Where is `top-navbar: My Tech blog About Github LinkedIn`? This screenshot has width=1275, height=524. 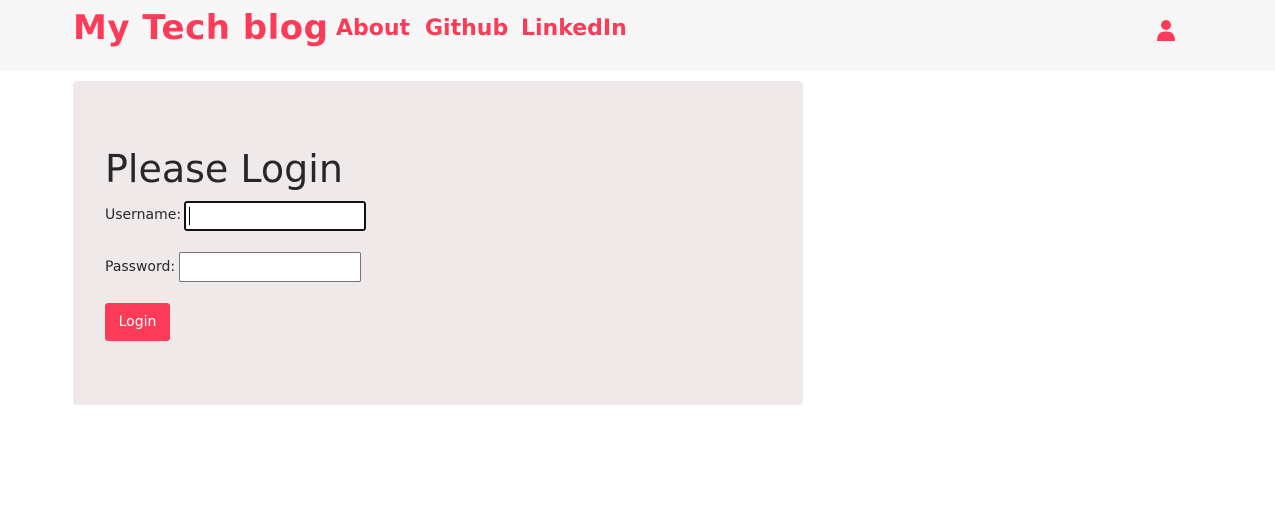 top-navbar: My Tech blog About Github LinkedIn is located at coordinates (637, 35).